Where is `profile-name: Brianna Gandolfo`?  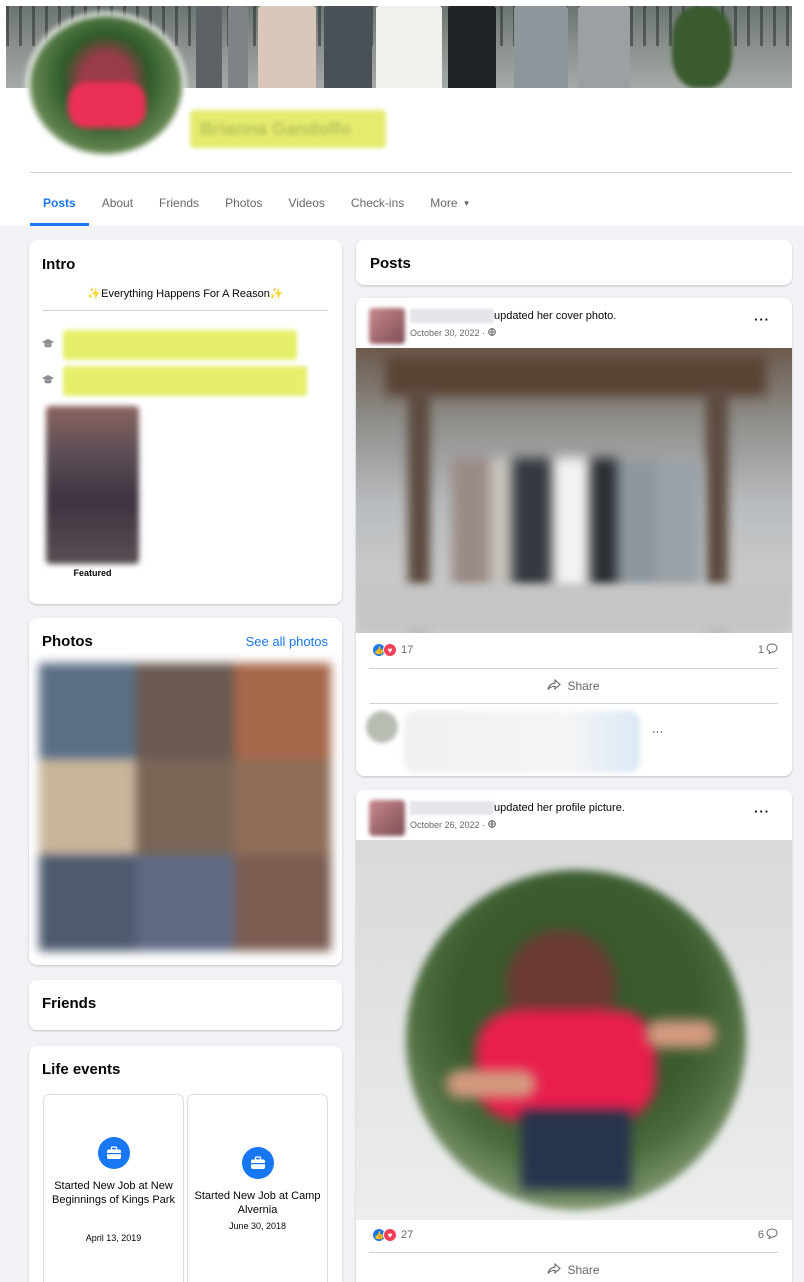 profile-name: Brianna Gandolfo is located at coordinates (288, 129).